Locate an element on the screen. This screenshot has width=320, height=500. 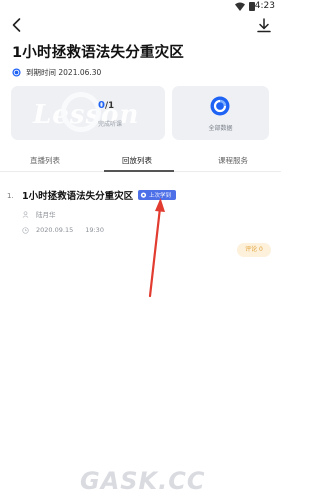
download-icon is located at coordinates (264, 26).